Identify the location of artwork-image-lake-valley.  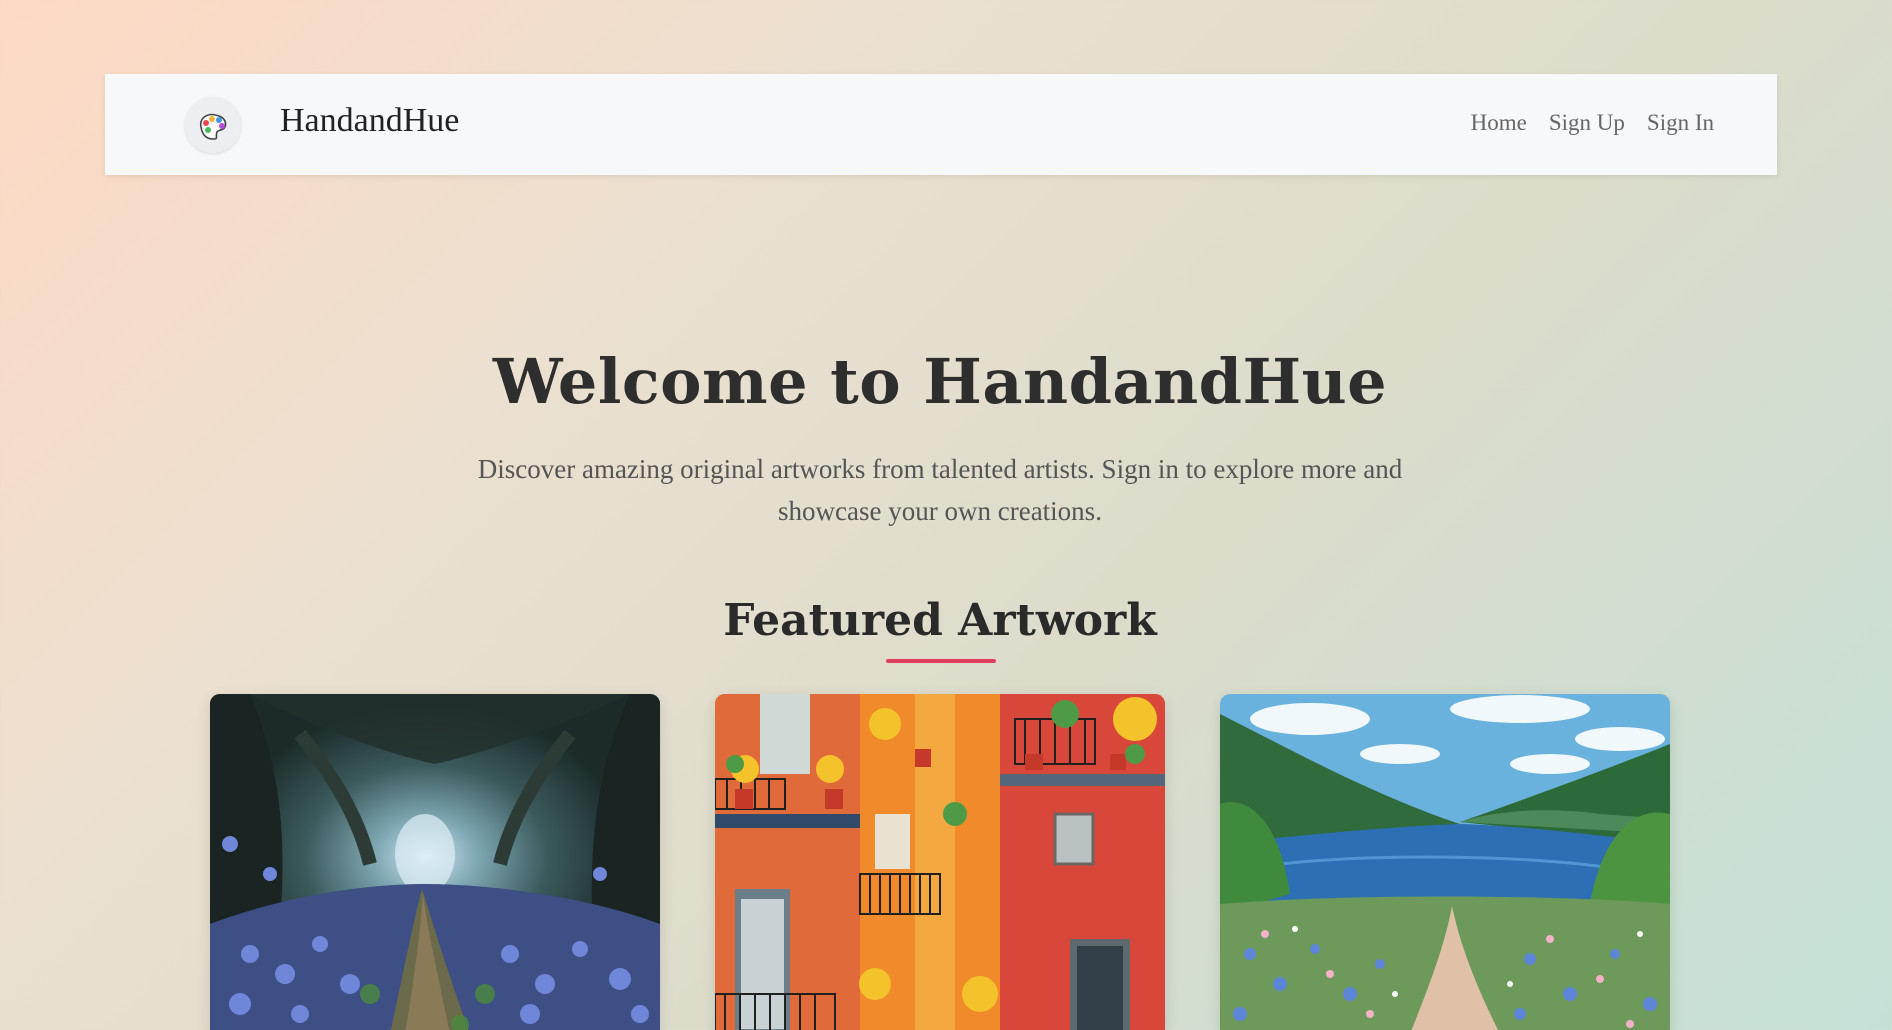
(1445, 862).